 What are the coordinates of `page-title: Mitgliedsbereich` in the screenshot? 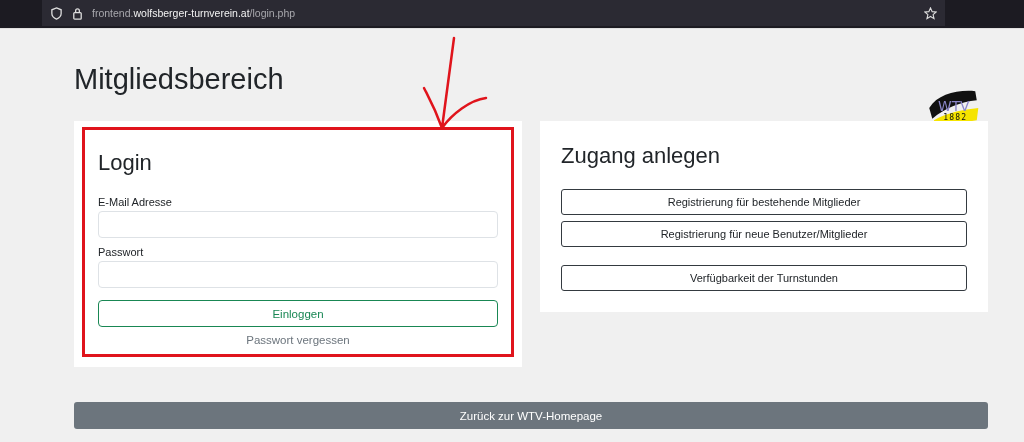 It's located at (179, 79).